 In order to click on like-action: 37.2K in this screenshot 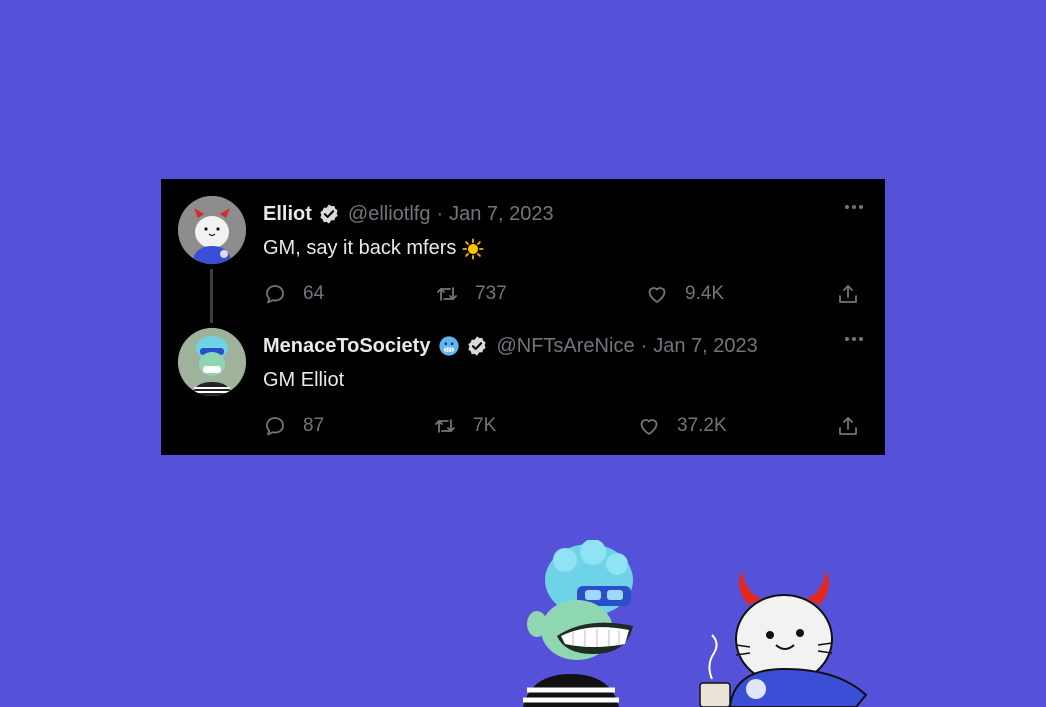, I will do `click(682, 426)`.